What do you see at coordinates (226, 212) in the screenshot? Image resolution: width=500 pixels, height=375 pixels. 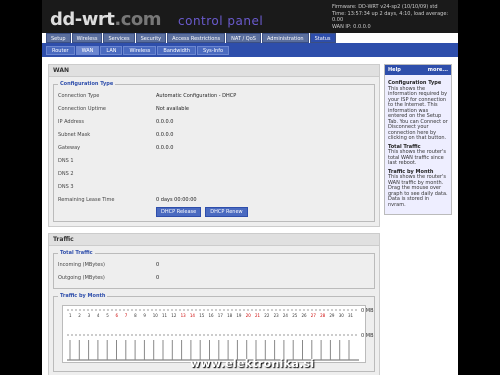 I see `dhcp-renew-button: DHCP Renew` at bounding box center [226, 212].